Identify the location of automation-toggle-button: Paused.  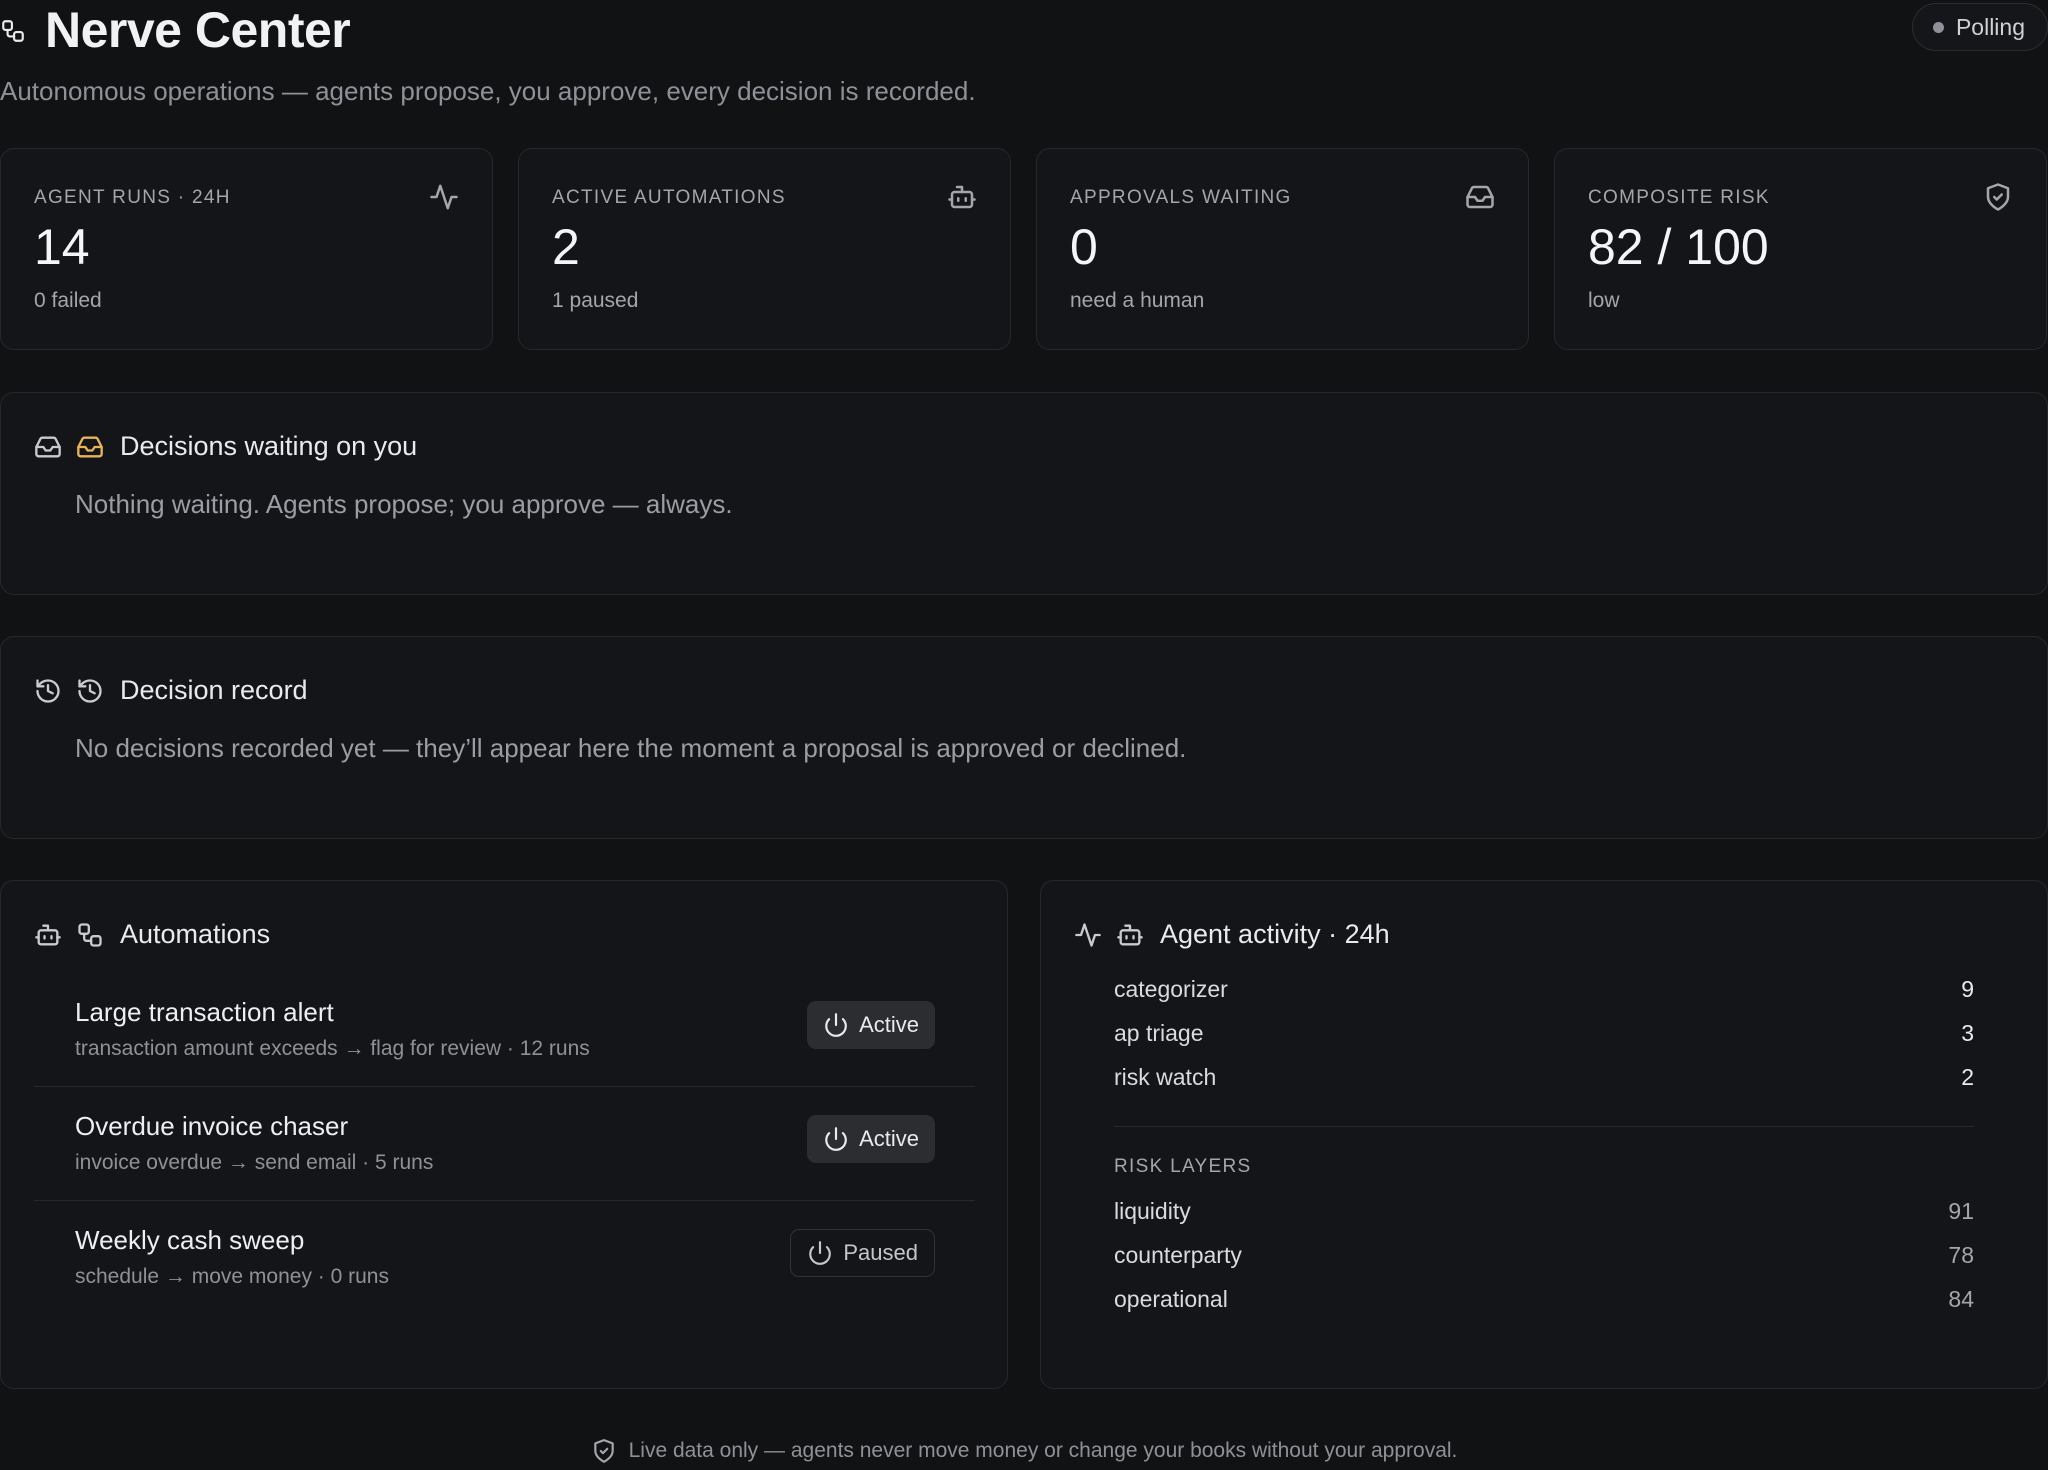
(862, 1253).